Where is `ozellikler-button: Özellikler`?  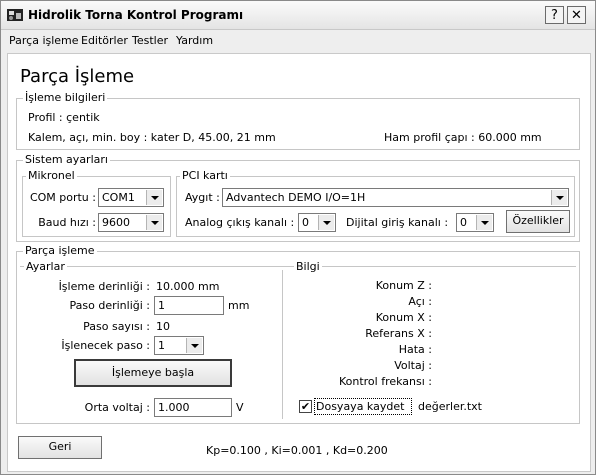
ozellikler-button: Özellikler is located at coordinates (538, 221).